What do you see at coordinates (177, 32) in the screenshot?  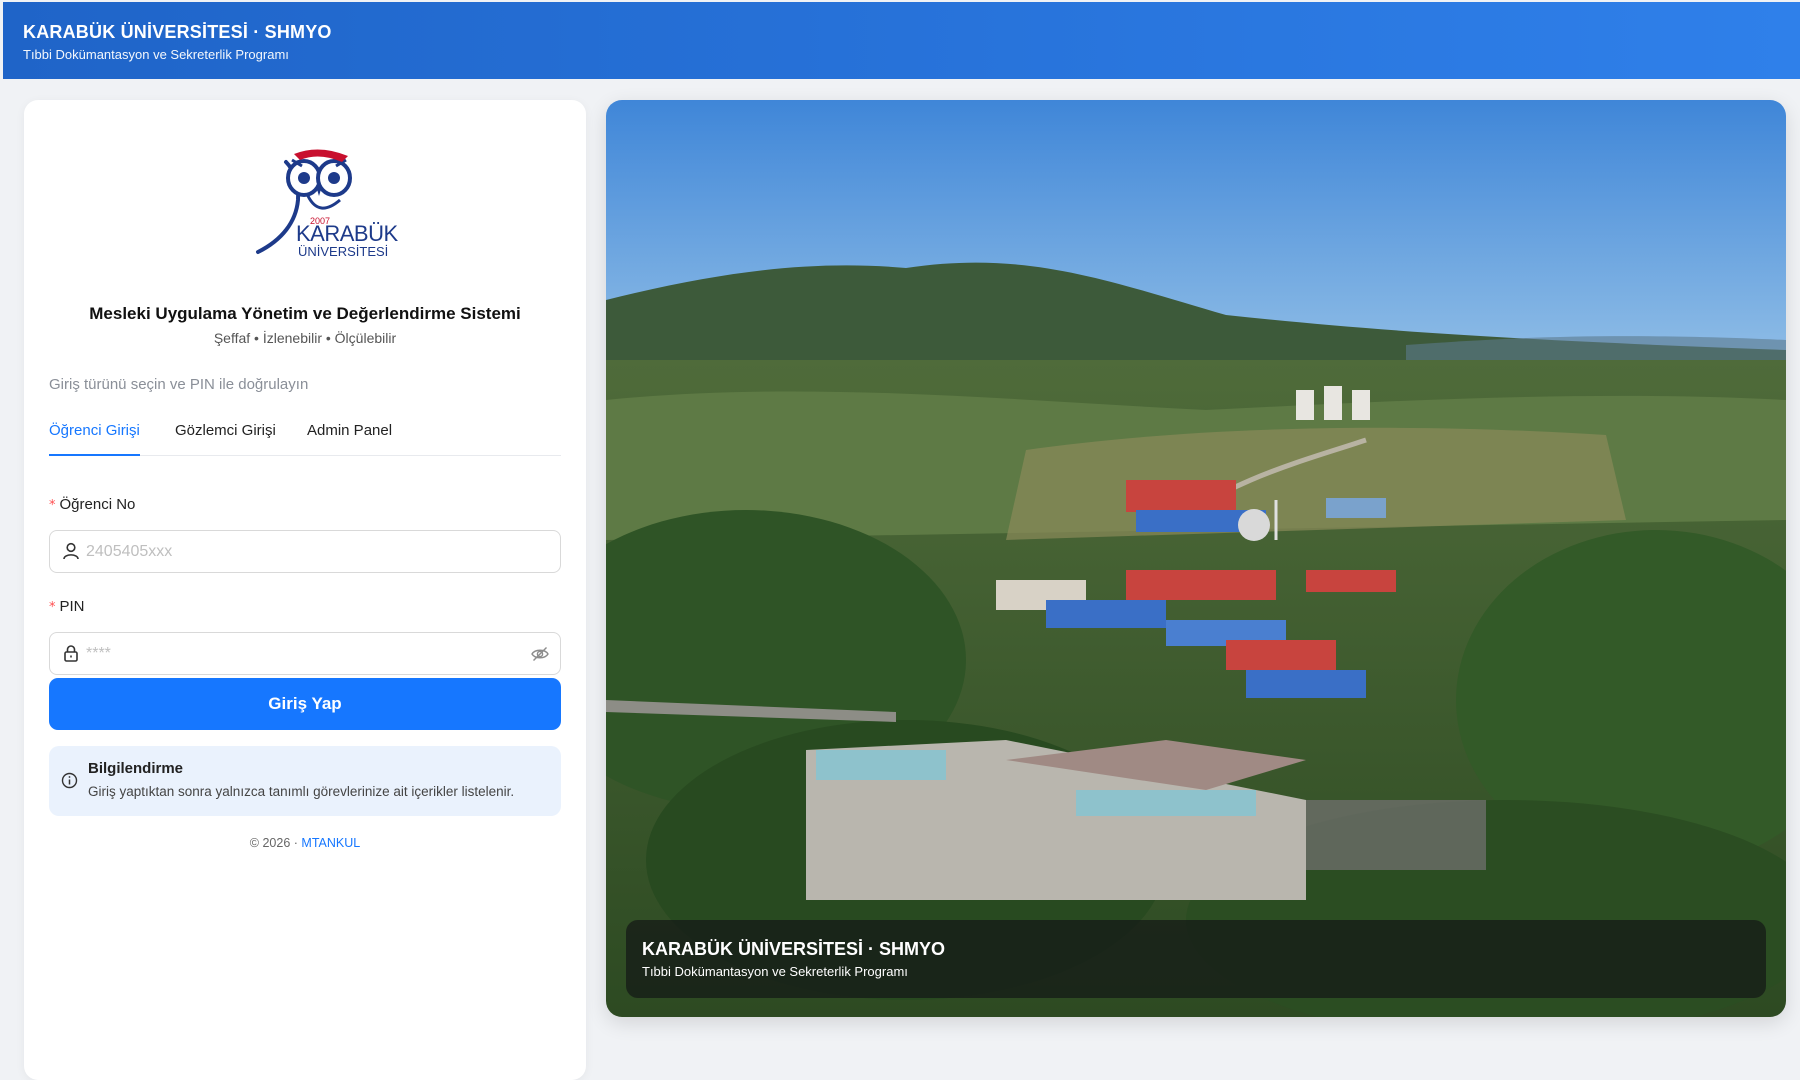 I see `header-title: KARABÜK ÜNİVERSİTESİ · SHMYO` at bounding box center [177, 32].